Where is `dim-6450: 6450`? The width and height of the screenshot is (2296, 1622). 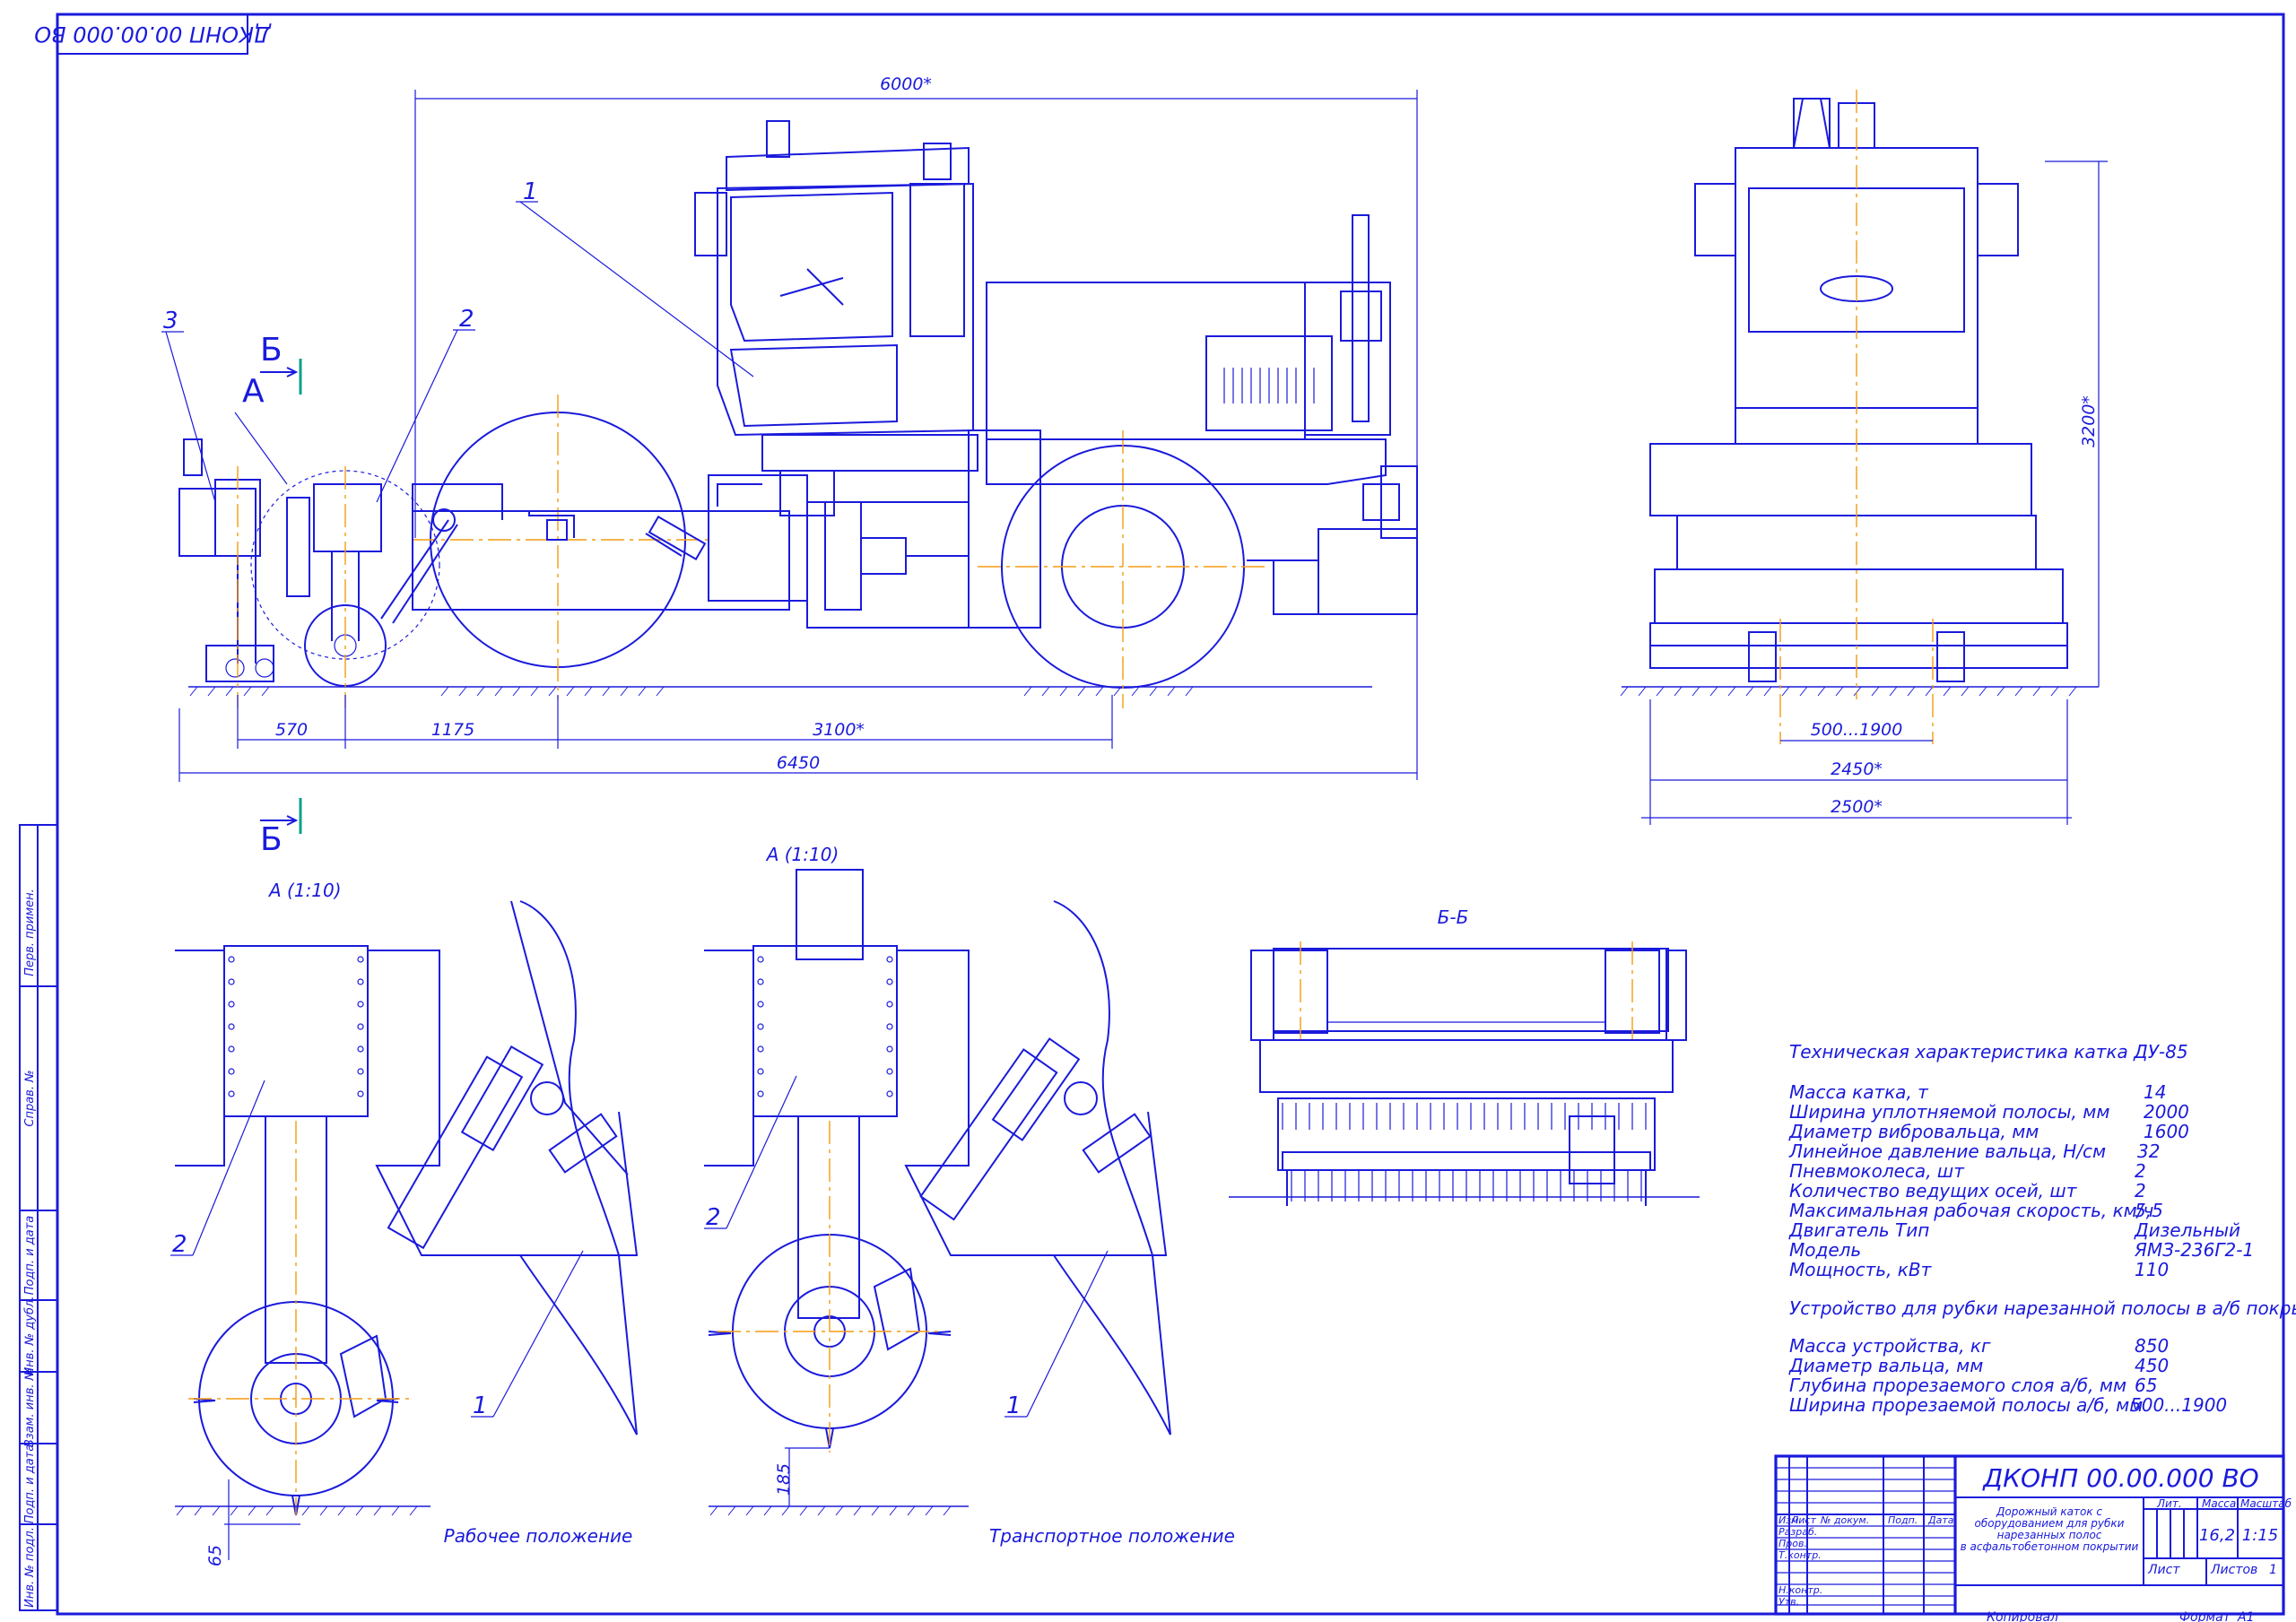
dim-6450: 6450 is located at coordinates (798, 763).